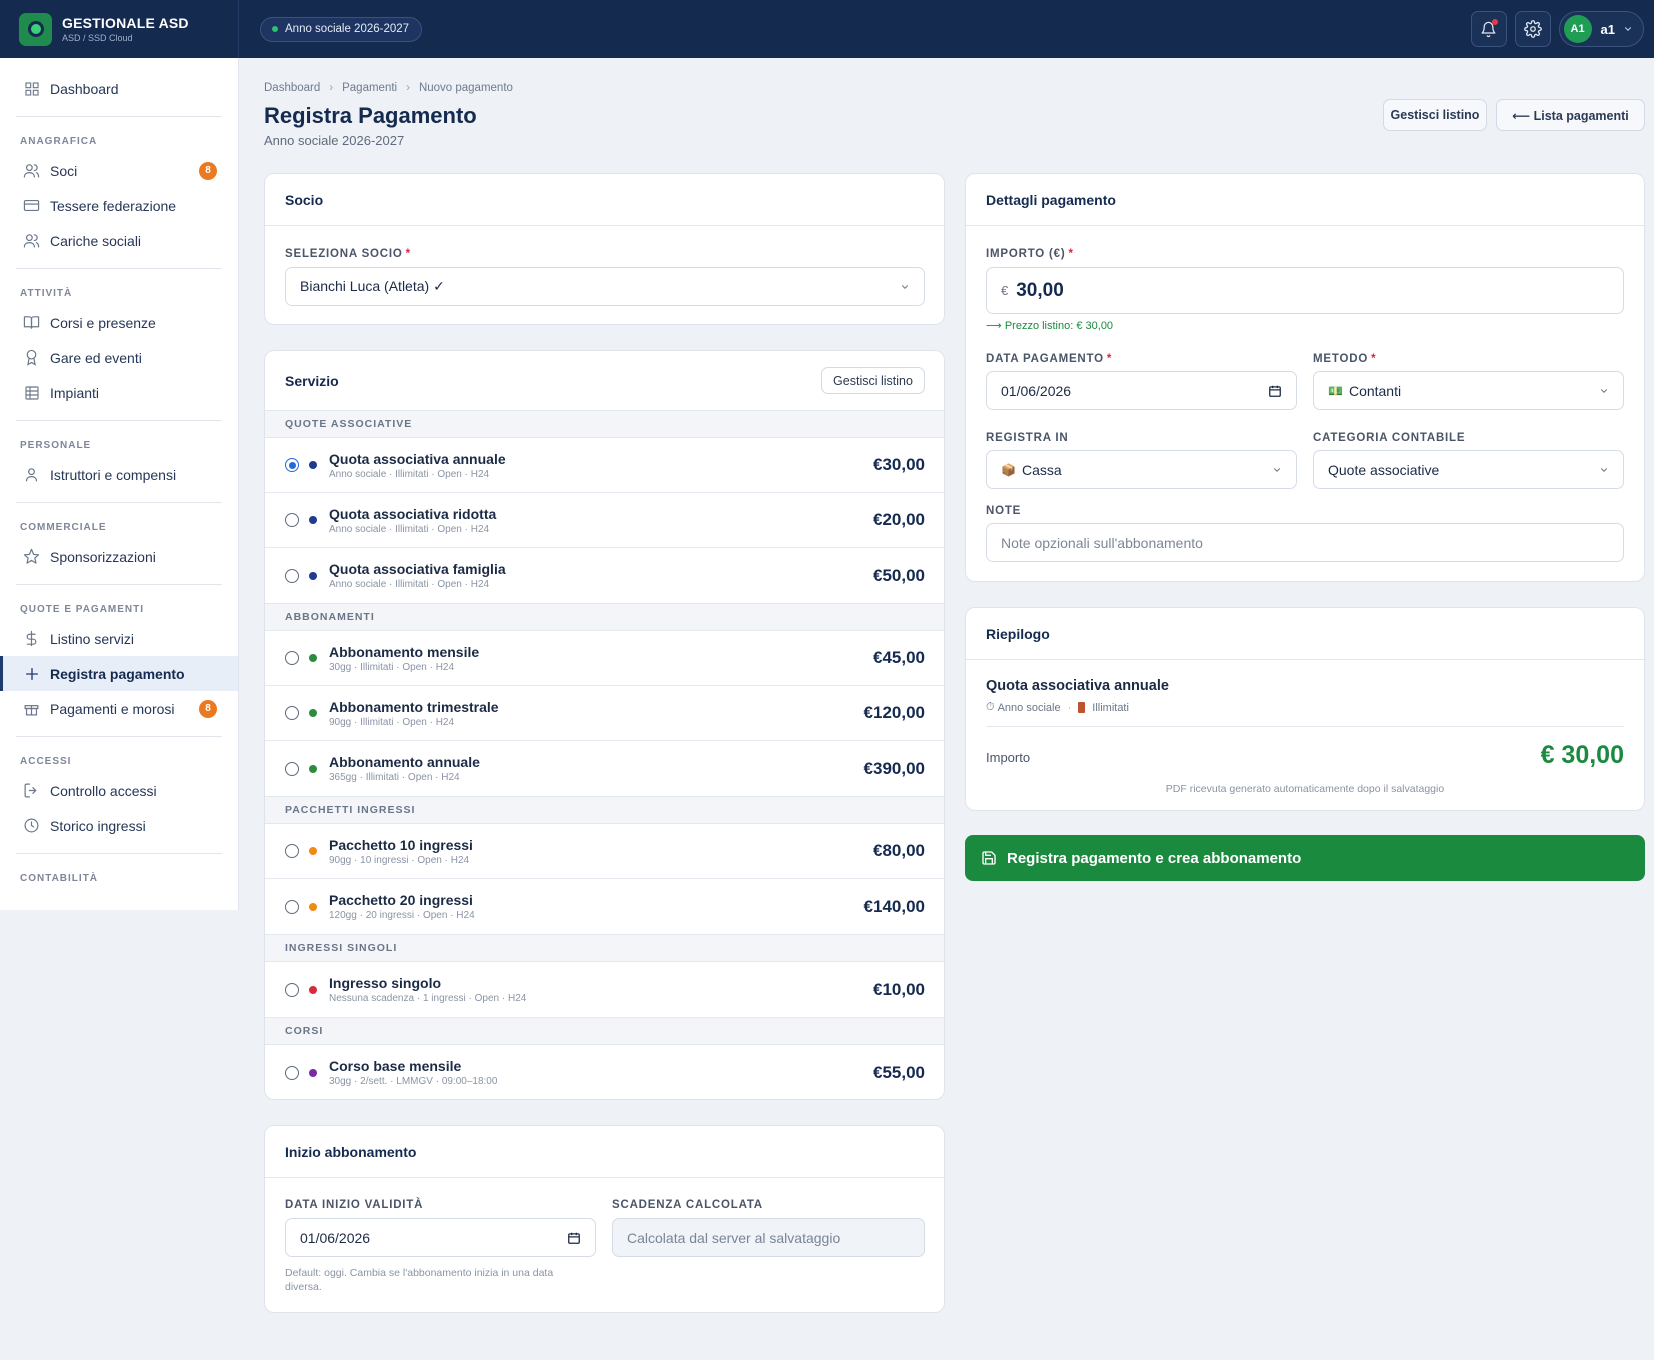  I want to click on sidebar-item-gare: Gare ed eventi, so click(119, 357).